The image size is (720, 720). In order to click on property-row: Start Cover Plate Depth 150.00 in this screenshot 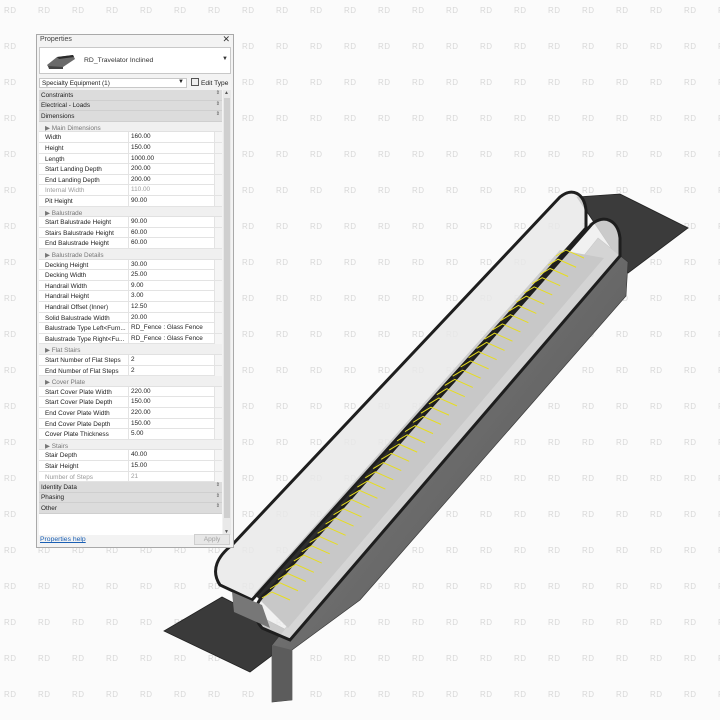, I will do `click(130, 402)`.